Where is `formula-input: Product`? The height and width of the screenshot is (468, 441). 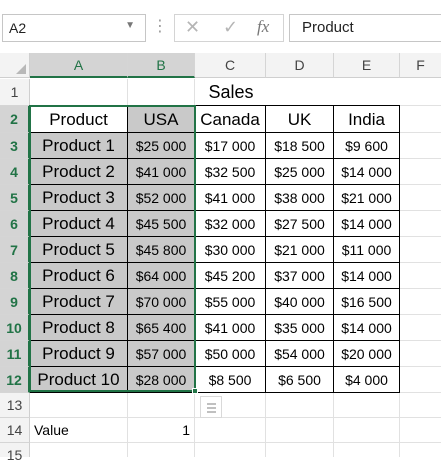 formula-input: Product is located at coordinates (365, 28).